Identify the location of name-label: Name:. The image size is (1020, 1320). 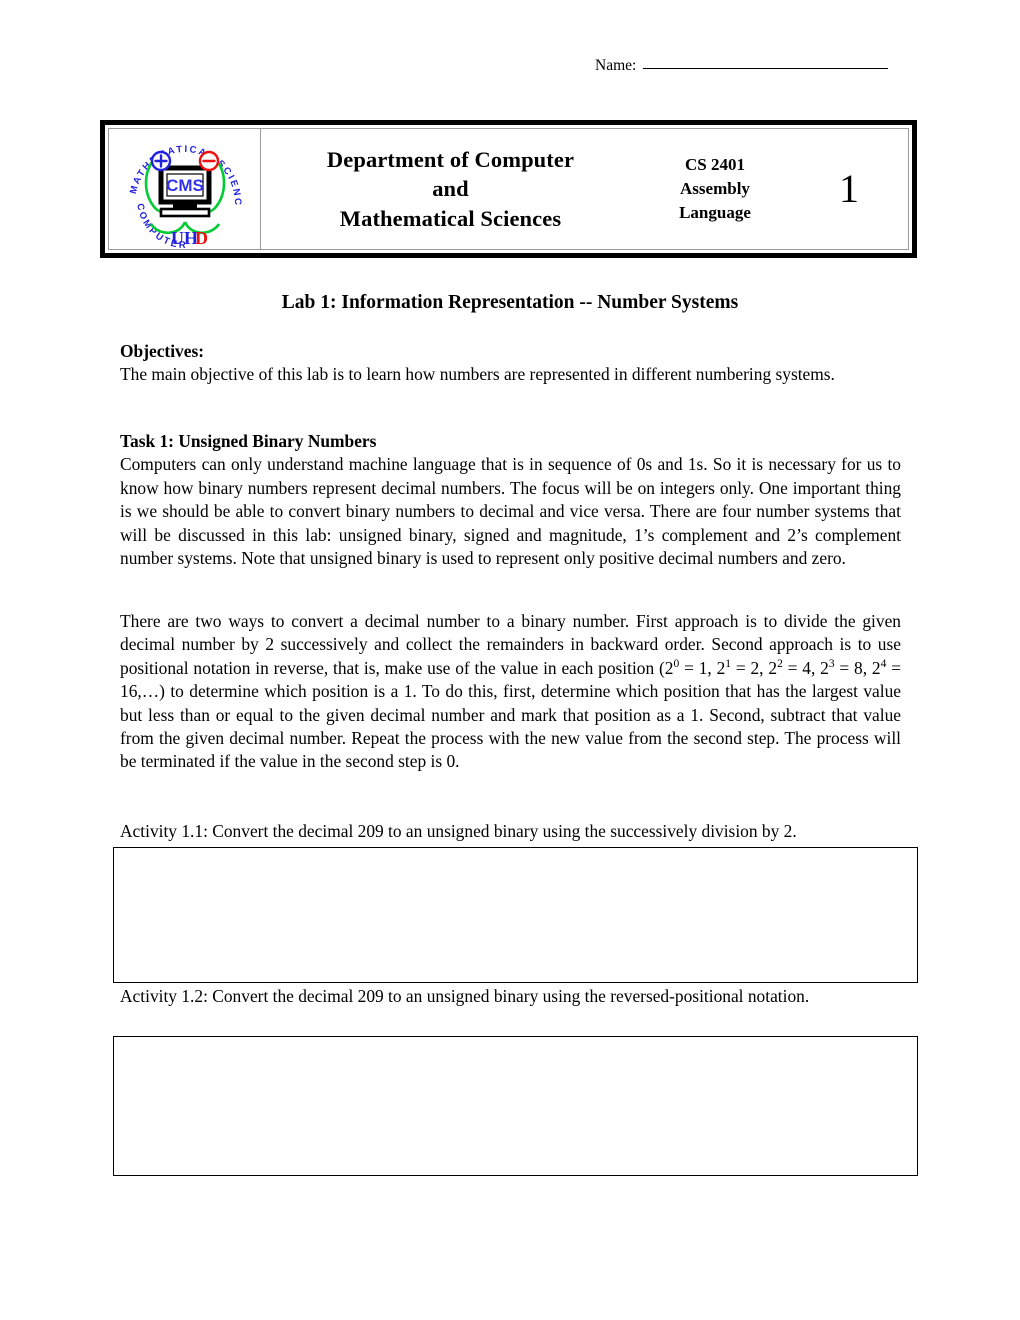
(616, 65).